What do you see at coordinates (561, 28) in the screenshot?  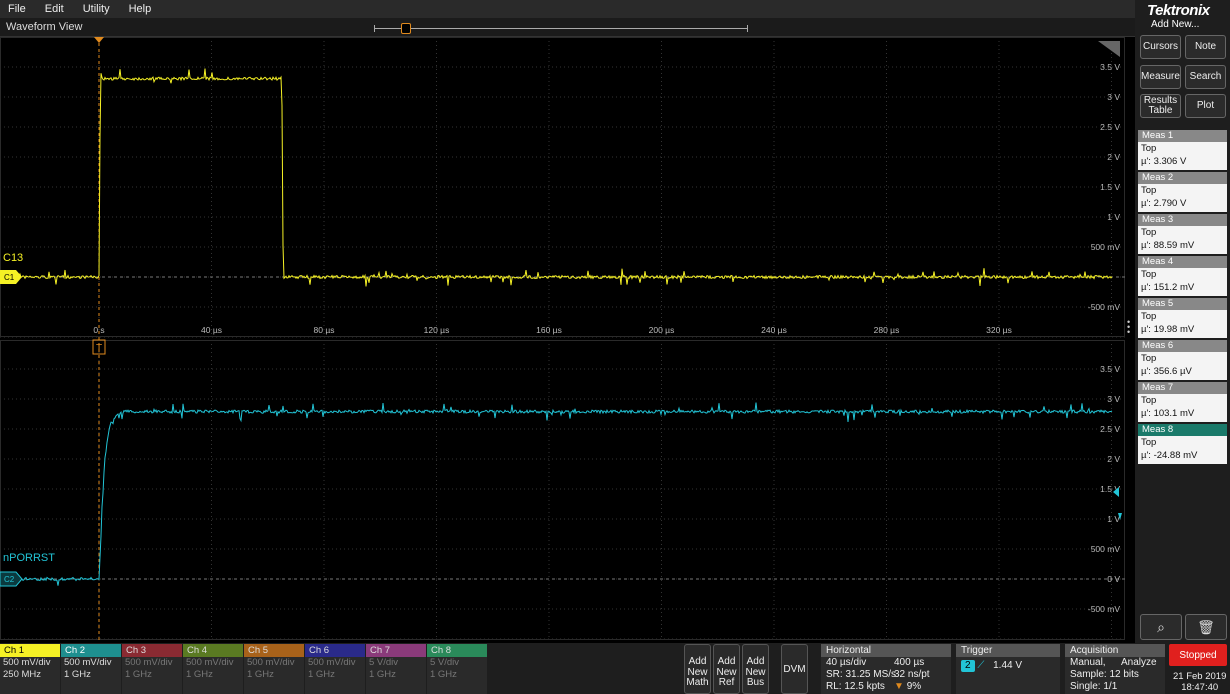 I see `record-overview-scrollbar` at bounding box center [561, 28].